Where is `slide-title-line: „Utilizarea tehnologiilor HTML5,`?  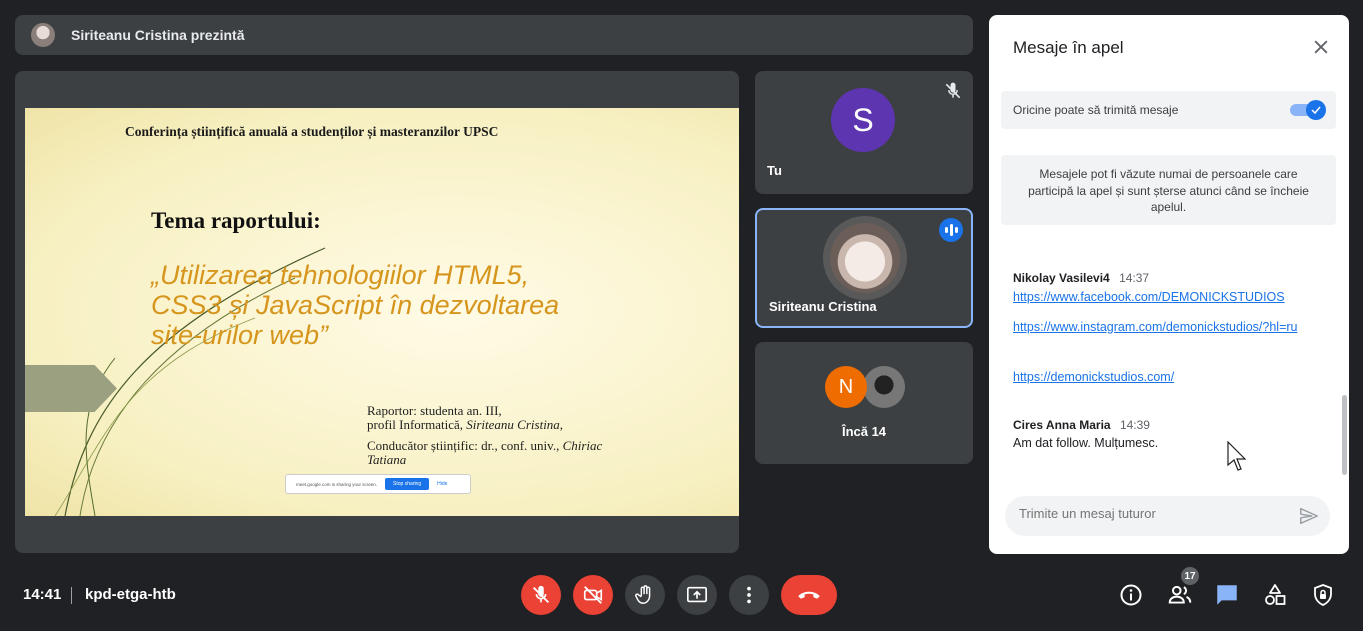 slide-title-line: „Utilizarea tehnologiilor HTML5, is located at coordinates (340, 275).